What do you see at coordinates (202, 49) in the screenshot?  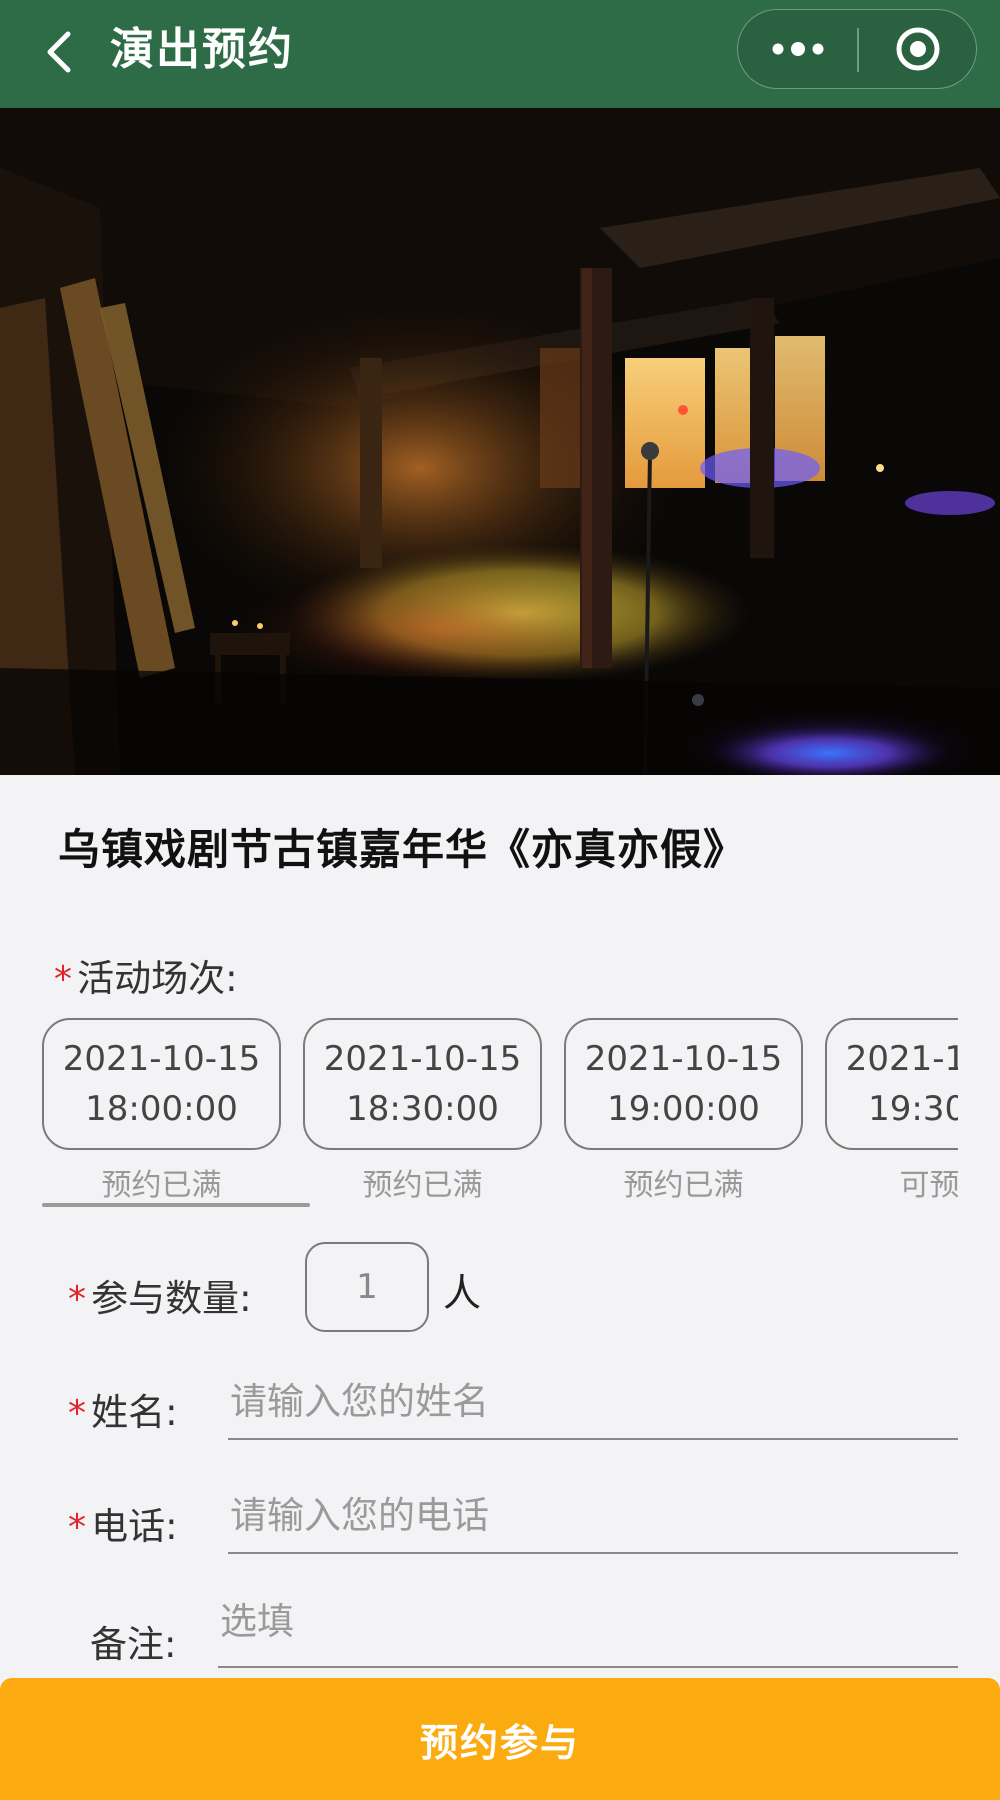 I see `page-title: 演出预约` at bounding box center [202, 49].